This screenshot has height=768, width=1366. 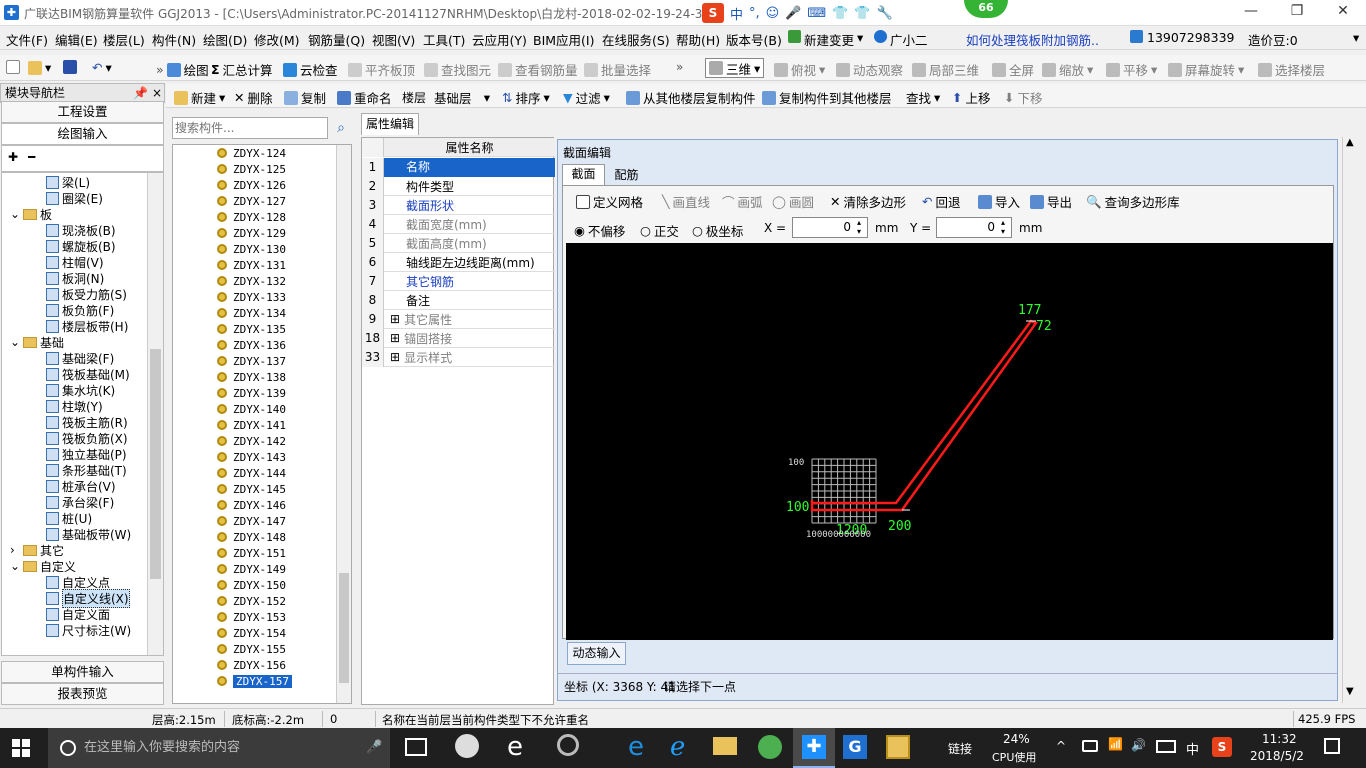 What do you see at coordinates (232, 681) in the screenshot?
I see `component-list-item: ZDYX-157` at bounding box center [232, 681].